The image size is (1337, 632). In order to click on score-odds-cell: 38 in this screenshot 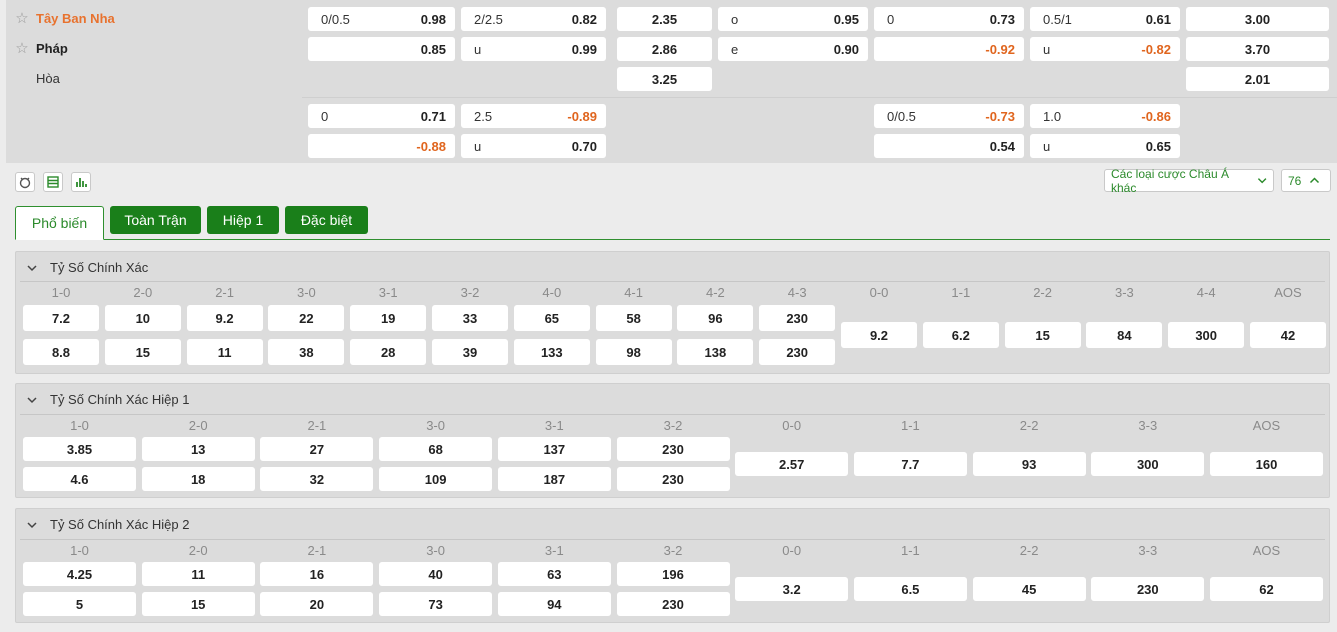, I will do `click(306, 352)`.